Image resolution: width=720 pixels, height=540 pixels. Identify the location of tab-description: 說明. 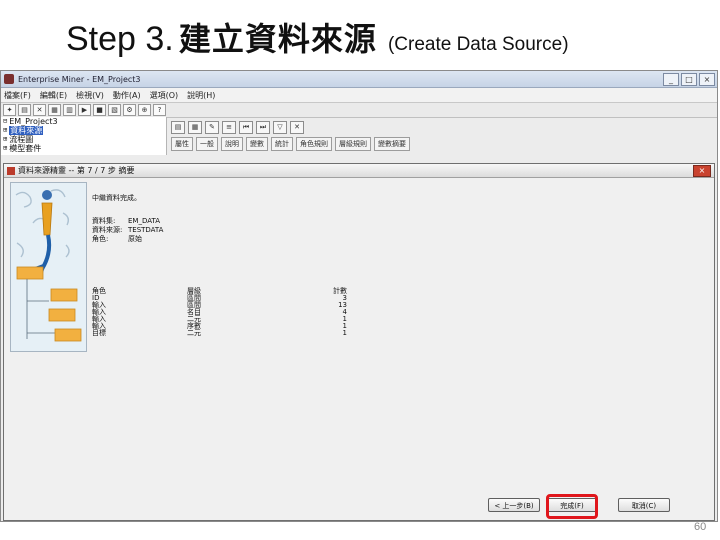
(232, 144).